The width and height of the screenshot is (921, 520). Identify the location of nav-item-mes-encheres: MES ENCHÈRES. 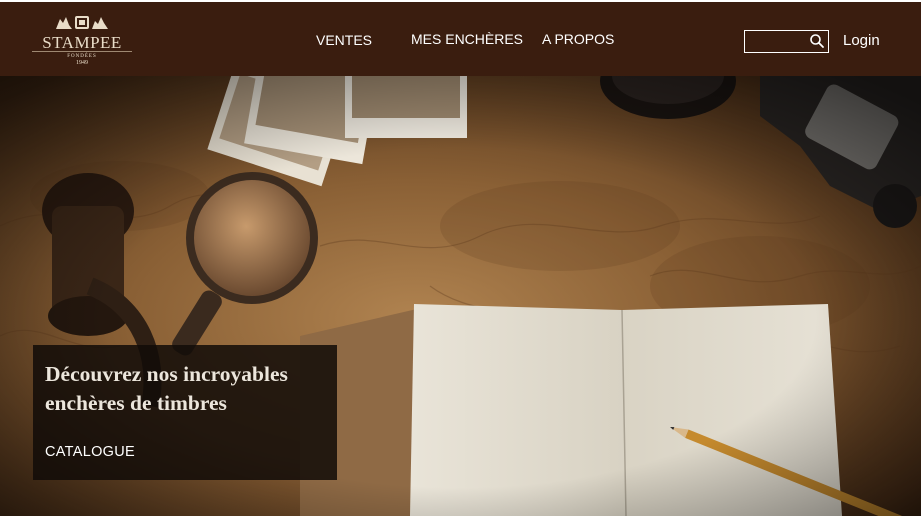
(467, 39).